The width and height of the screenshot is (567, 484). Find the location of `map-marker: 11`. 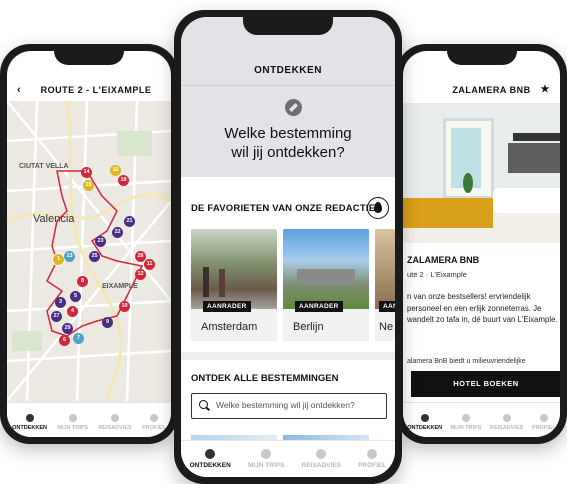

map-marker: 11 is located at coordinates (149, 264).